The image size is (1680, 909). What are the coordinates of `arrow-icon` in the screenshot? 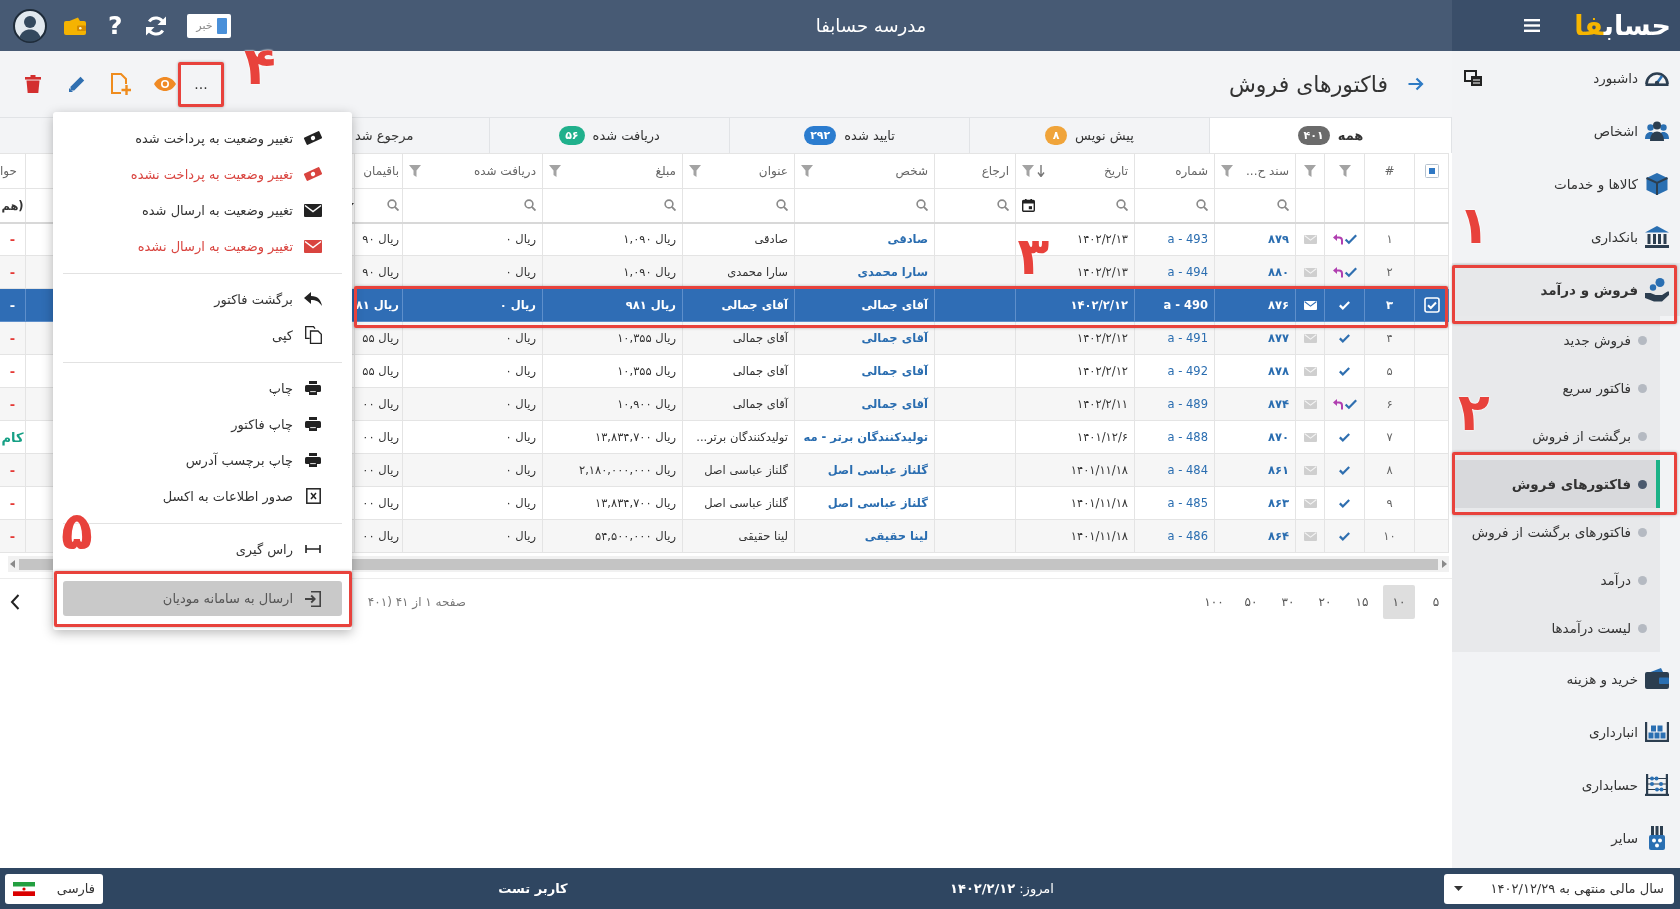 It's located at (1416, 84).